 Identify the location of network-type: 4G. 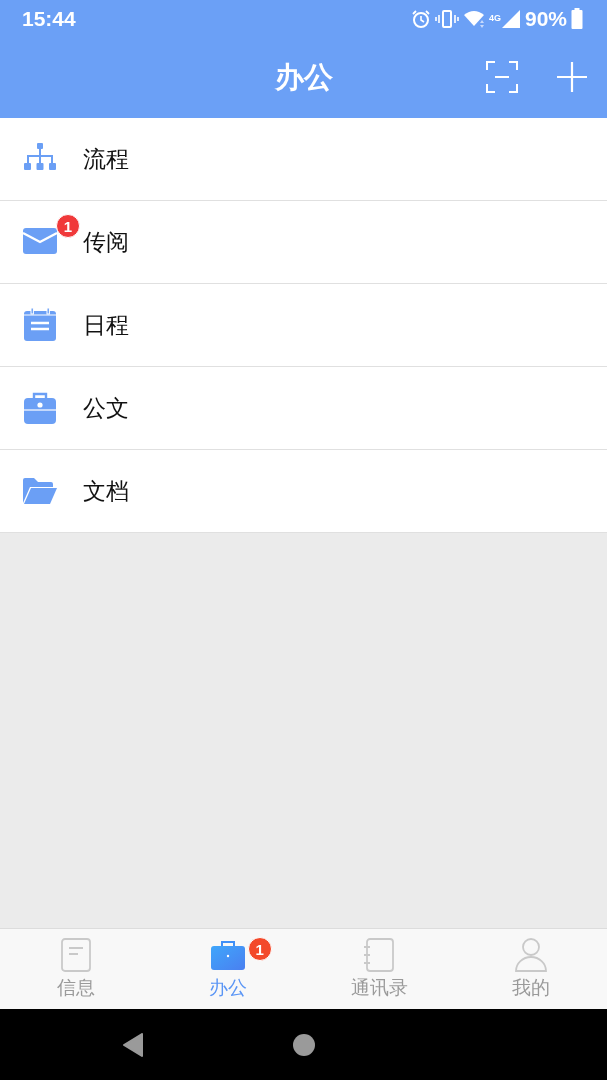
(494, 17).